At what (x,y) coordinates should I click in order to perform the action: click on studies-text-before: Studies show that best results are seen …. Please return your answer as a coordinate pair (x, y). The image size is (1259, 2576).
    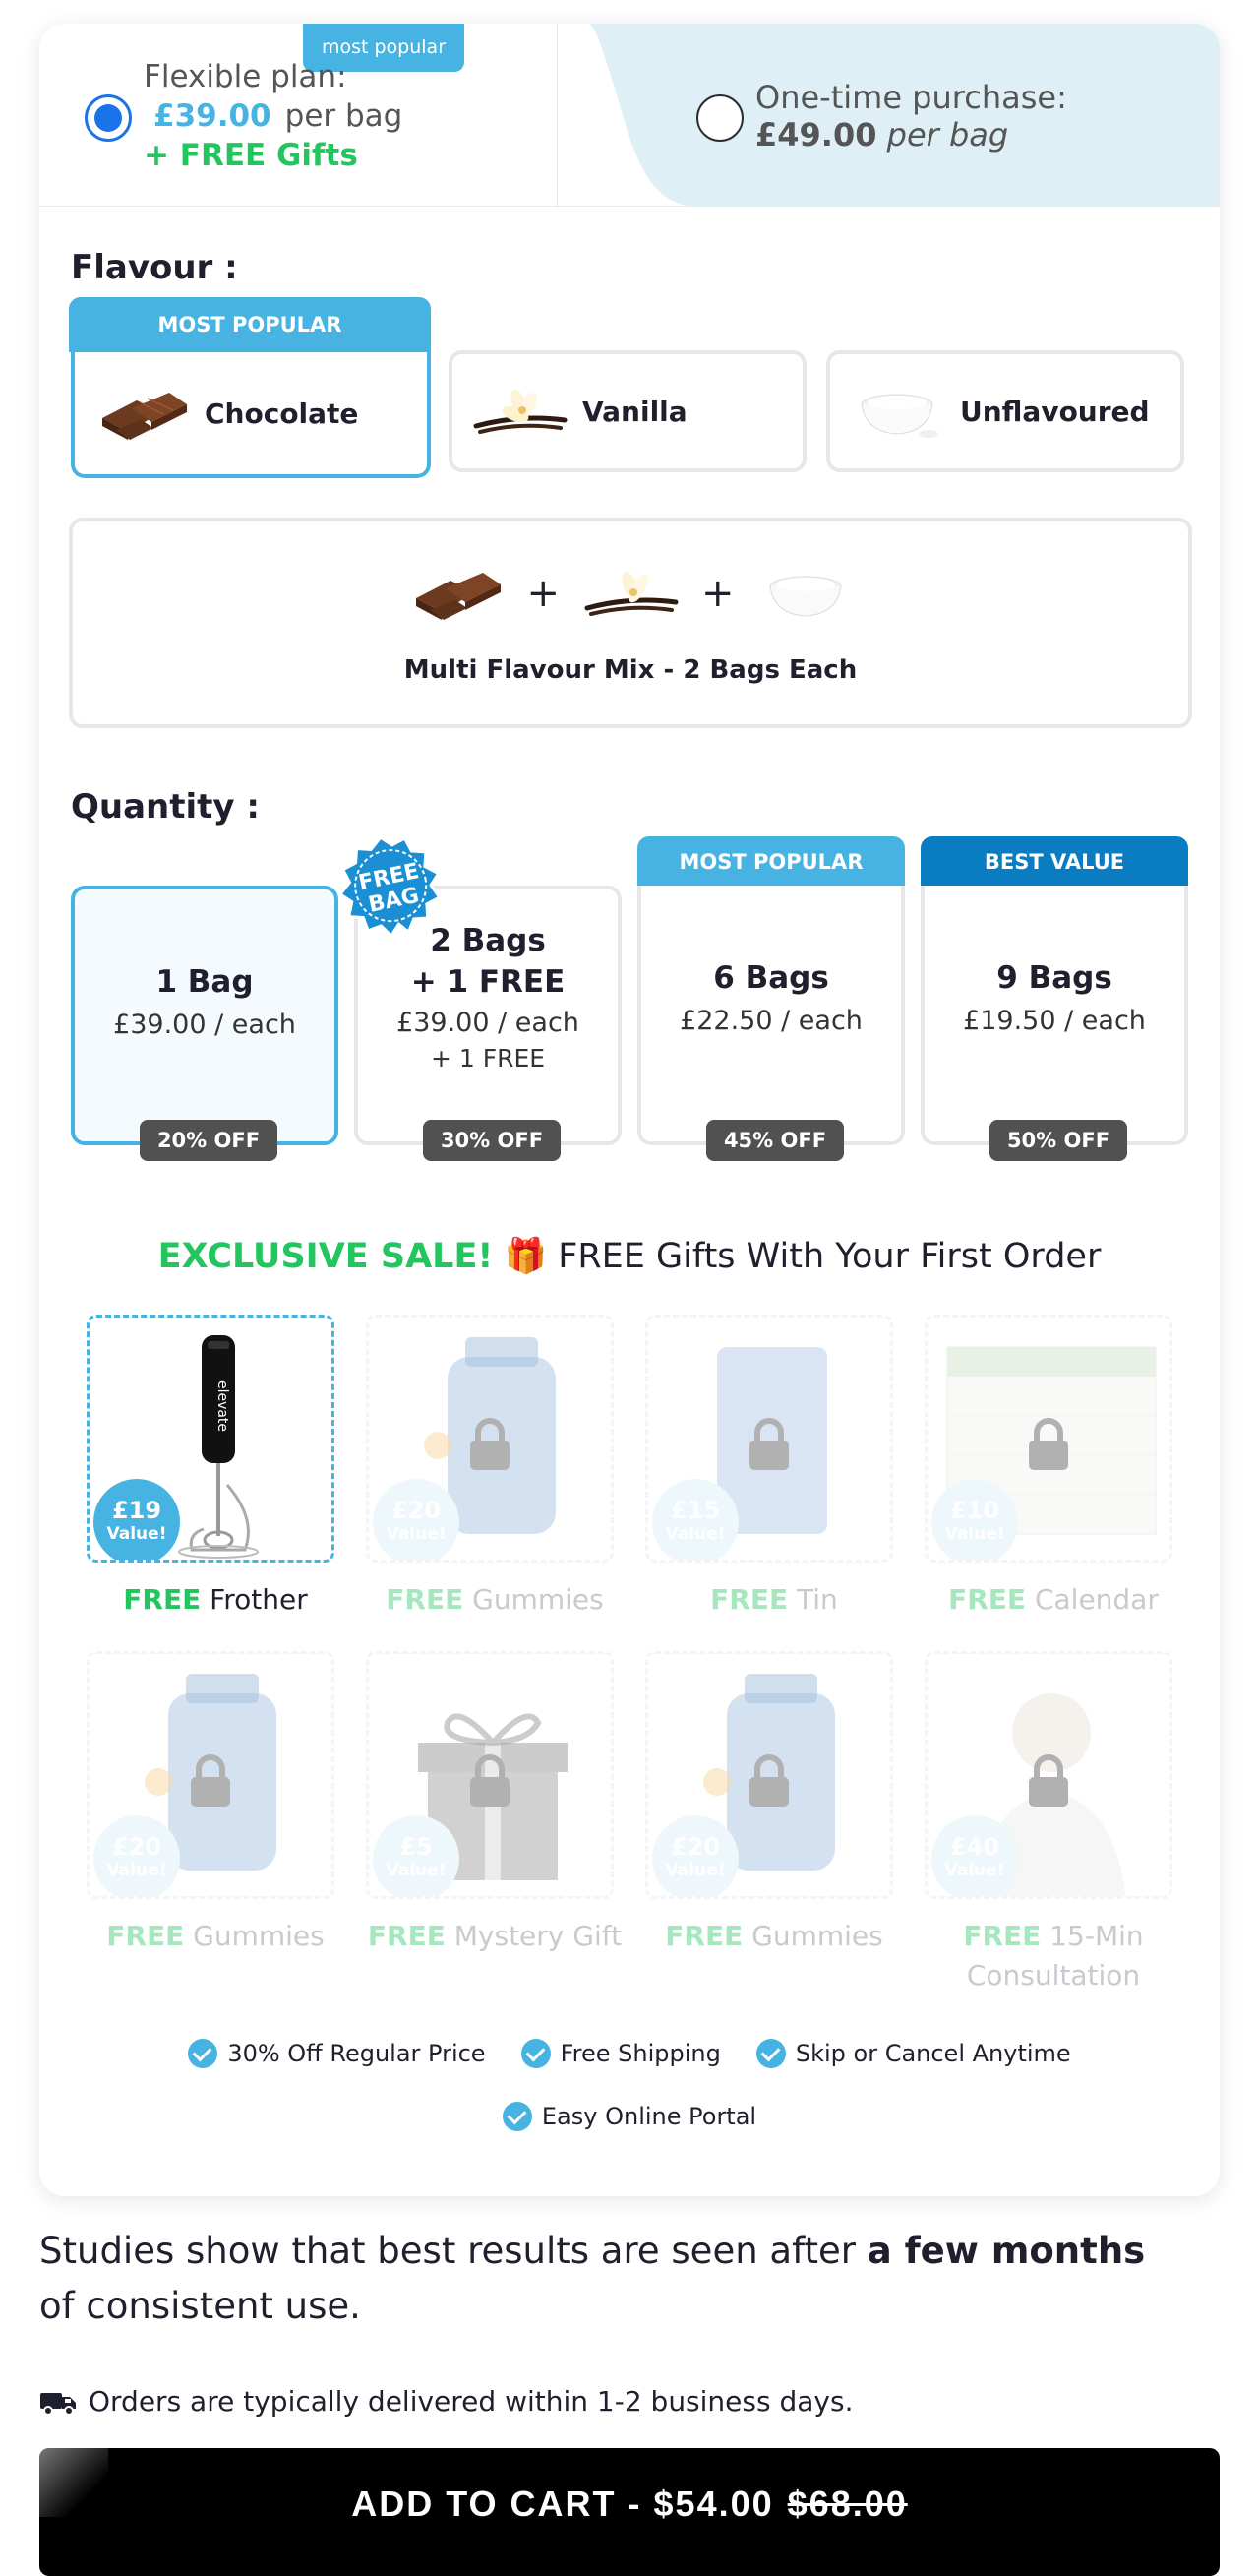
    Looking at the image, I should click on (453, 2251).